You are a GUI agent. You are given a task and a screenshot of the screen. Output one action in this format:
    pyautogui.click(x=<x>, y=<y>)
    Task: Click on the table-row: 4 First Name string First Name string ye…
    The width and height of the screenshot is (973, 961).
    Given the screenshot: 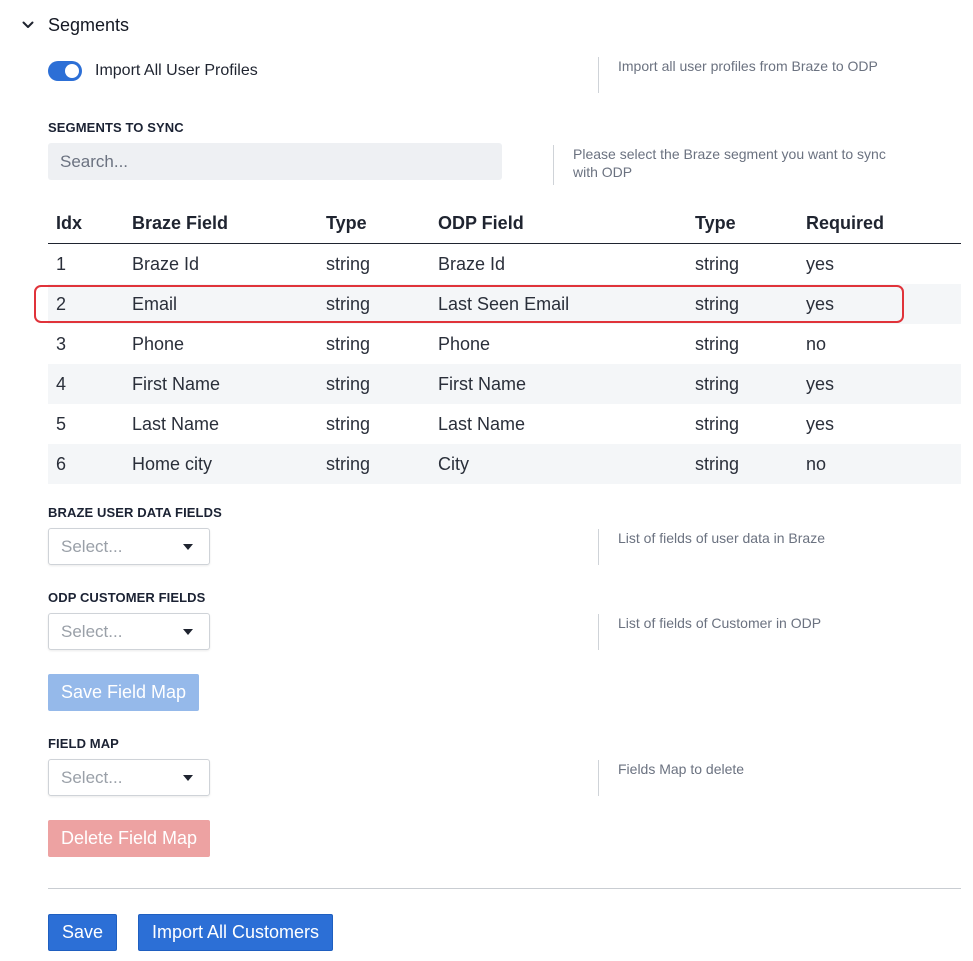 What is the action you would take?
    pyautogui.click(x=504, y=384)
    